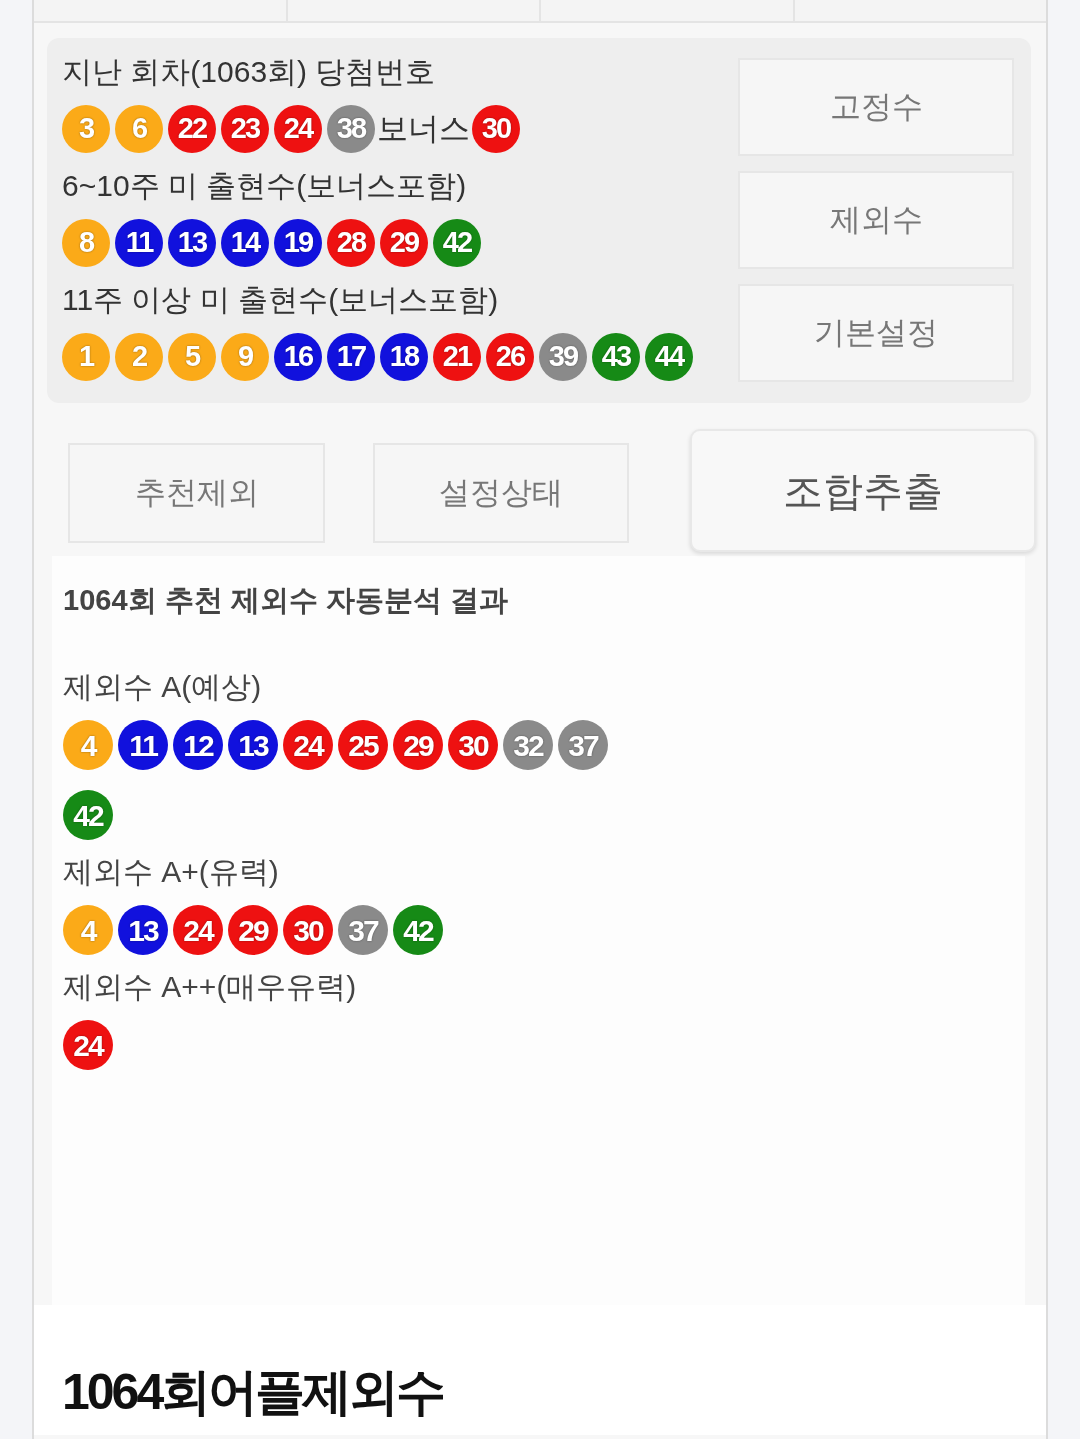  Describe the element at coordinates (876, 220) in the screenshot. I see `excluded-numbers-button: 제외수` at that location.